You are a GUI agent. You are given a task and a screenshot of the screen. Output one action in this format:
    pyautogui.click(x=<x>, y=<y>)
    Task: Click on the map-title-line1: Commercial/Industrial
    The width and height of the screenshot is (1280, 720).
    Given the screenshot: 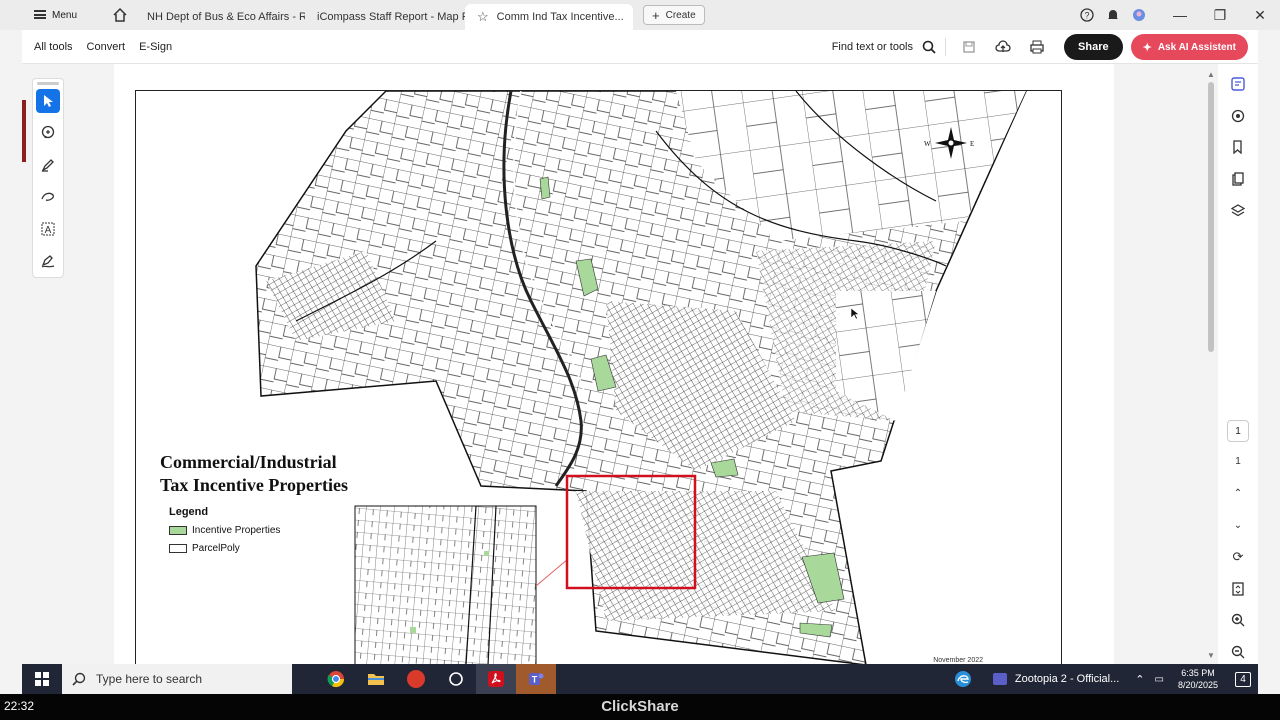 What is the action you would take?
    pyautogui.click(x=248, y=462)
    